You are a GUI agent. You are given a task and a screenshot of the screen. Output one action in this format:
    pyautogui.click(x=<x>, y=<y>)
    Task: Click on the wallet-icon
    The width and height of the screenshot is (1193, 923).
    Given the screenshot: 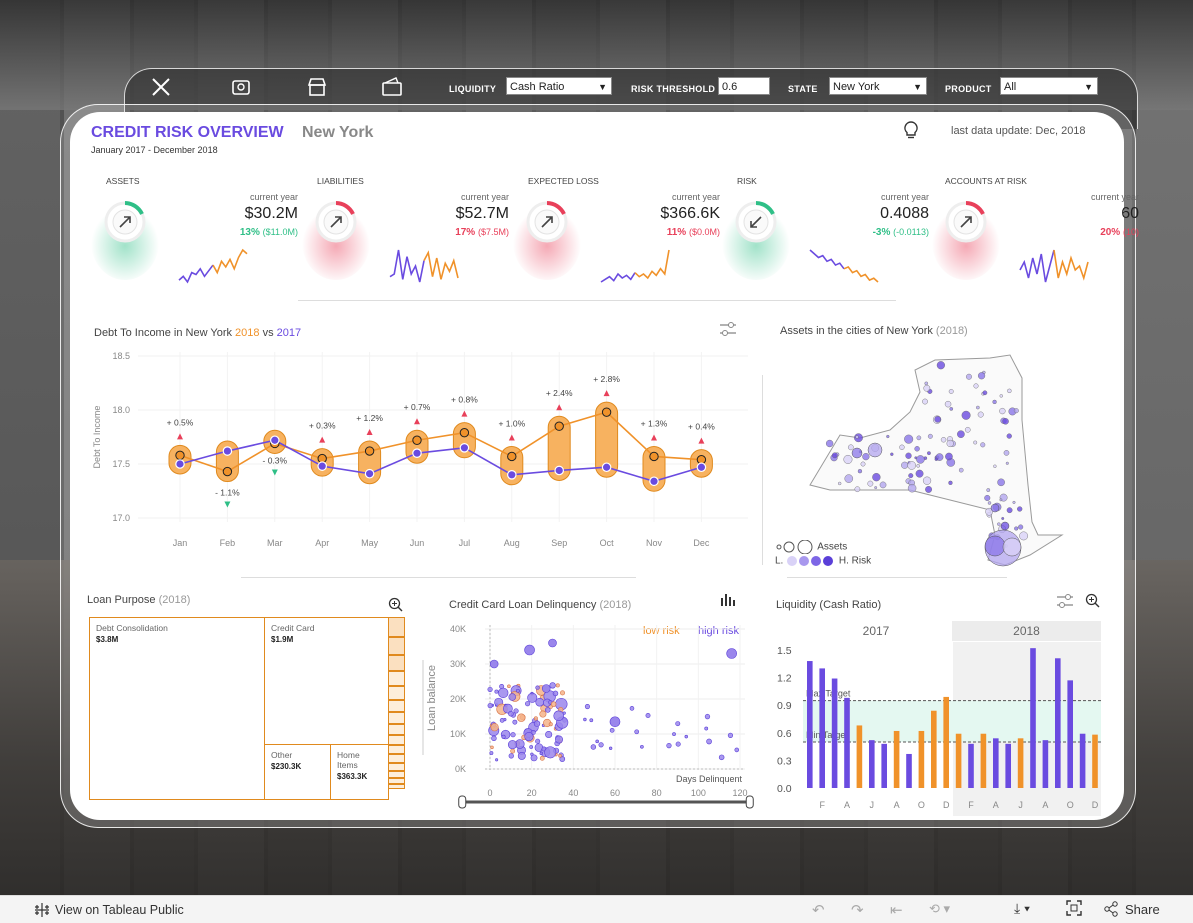 What is the action you would take?
    pyautogui.click(x=241, y=88)
    